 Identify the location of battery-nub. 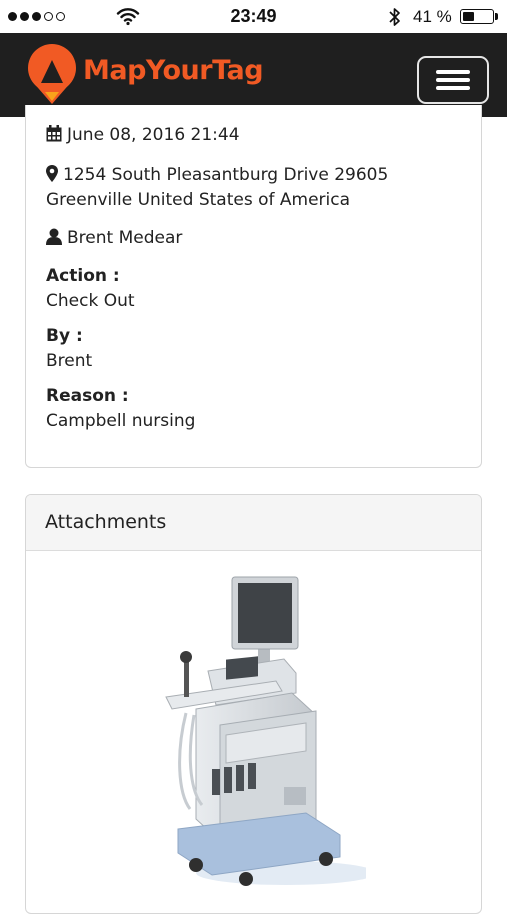
(496, 16).